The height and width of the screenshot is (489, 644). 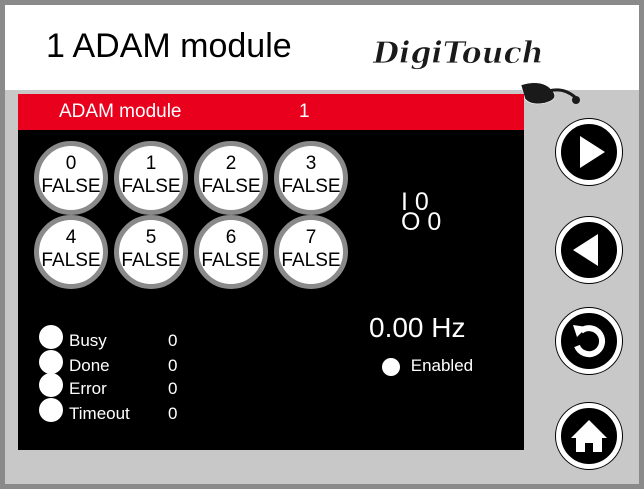 What do you see at coordinates (391, 366) in the screenshot?
I see `enabled-lamp` at bounding box center [391, 366].